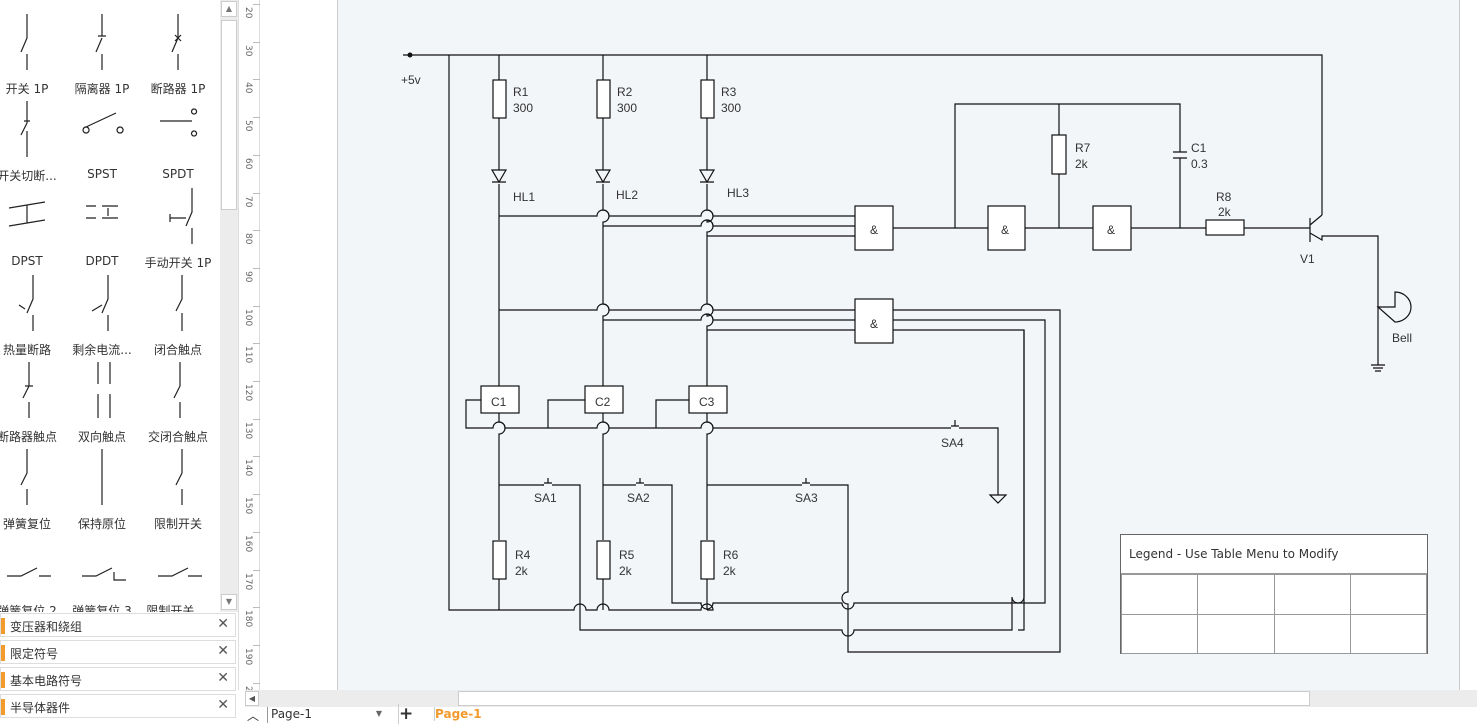 The width and height of the screenshot is (1477, 724). I want to click on resistor-r7, so click(1059, 154).